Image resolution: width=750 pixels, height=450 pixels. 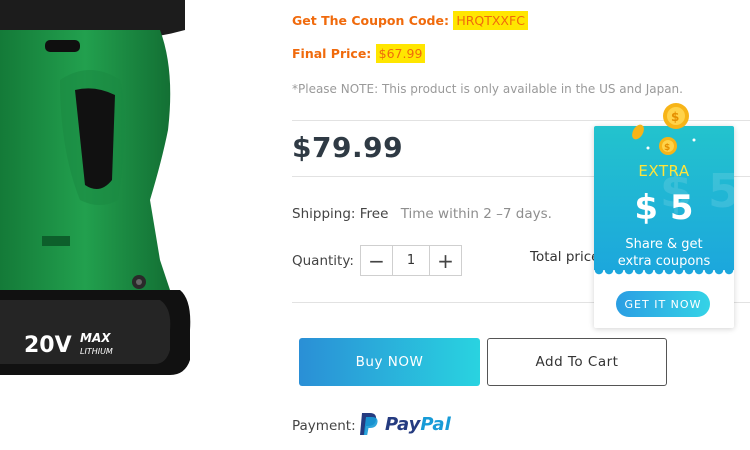 I want to click on paypal-icon, so click(x=369, y=424).